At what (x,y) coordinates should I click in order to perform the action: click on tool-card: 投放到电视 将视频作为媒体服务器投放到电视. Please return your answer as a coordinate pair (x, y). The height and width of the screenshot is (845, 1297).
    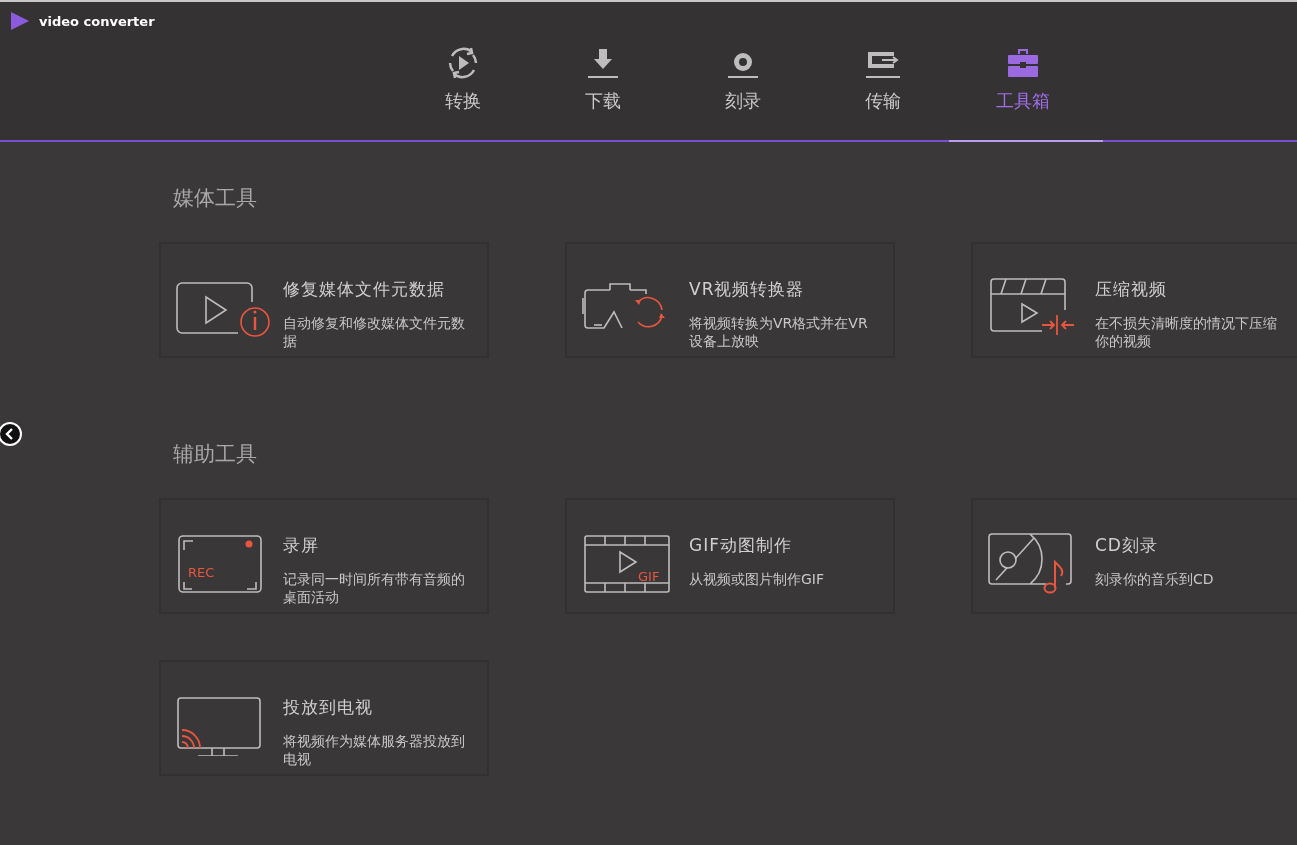
    Looking at the image, I should click on (324, 718).